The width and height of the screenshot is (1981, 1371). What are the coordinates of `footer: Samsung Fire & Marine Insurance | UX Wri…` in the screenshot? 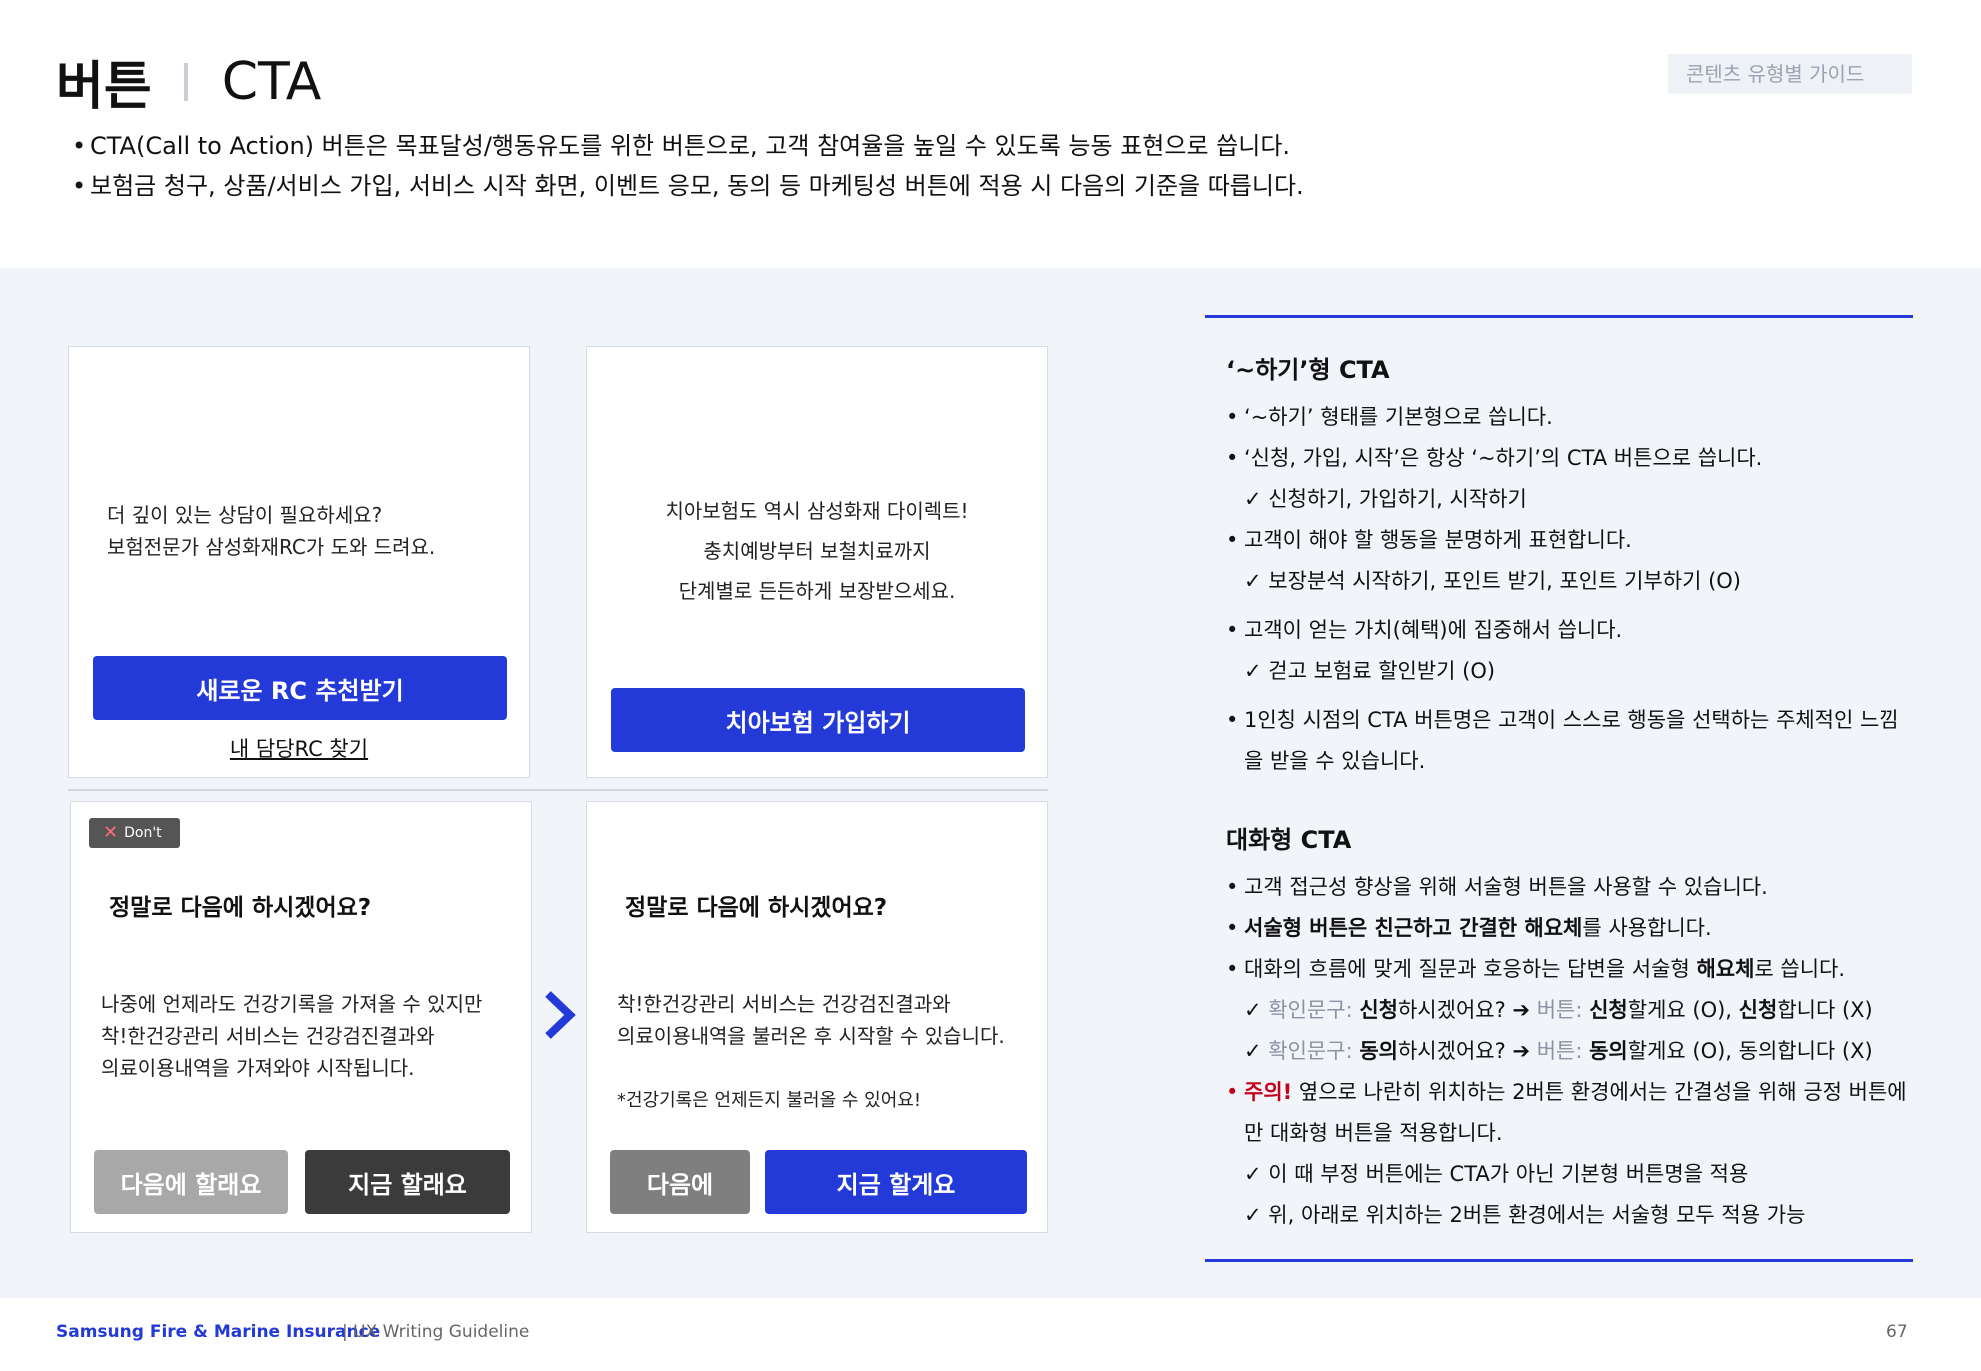 It's located at (990, 1334).